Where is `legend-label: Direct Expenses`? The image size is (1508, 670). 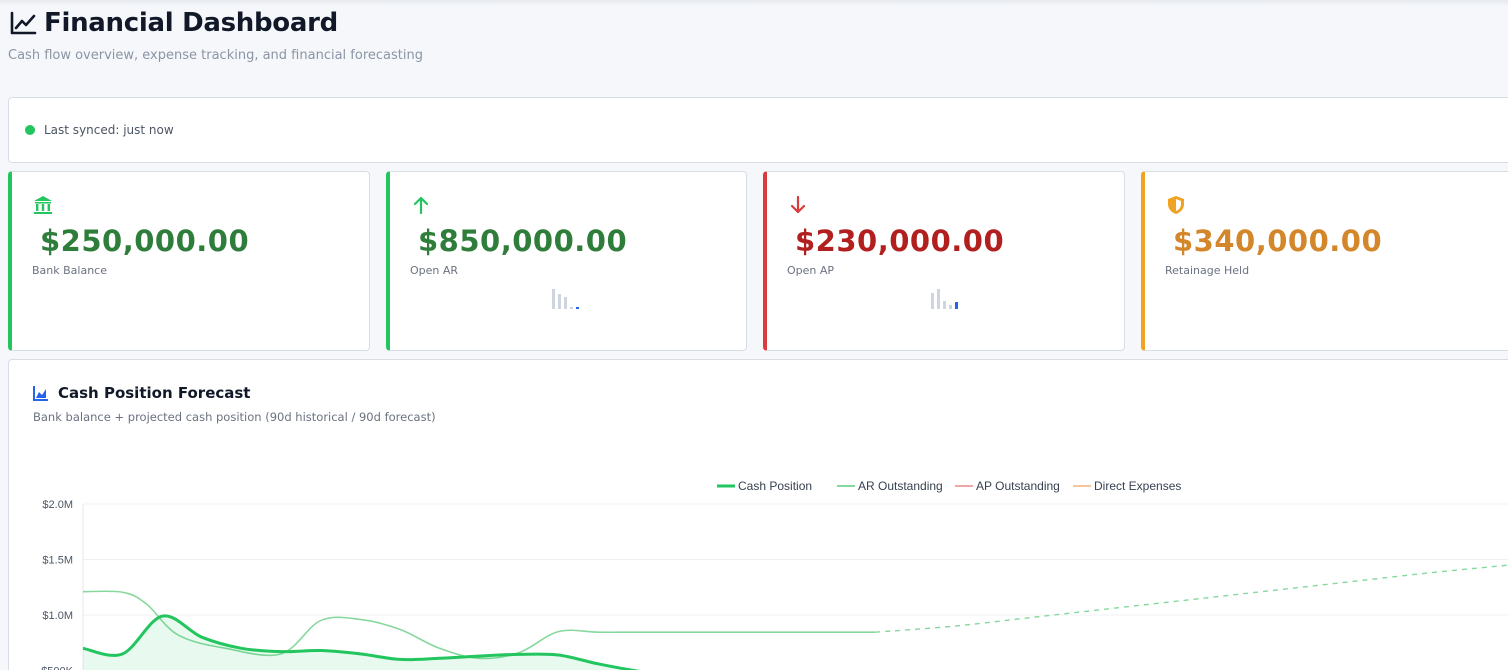
legend-label: Direct Expenses is located at coordinates (1137, 486).